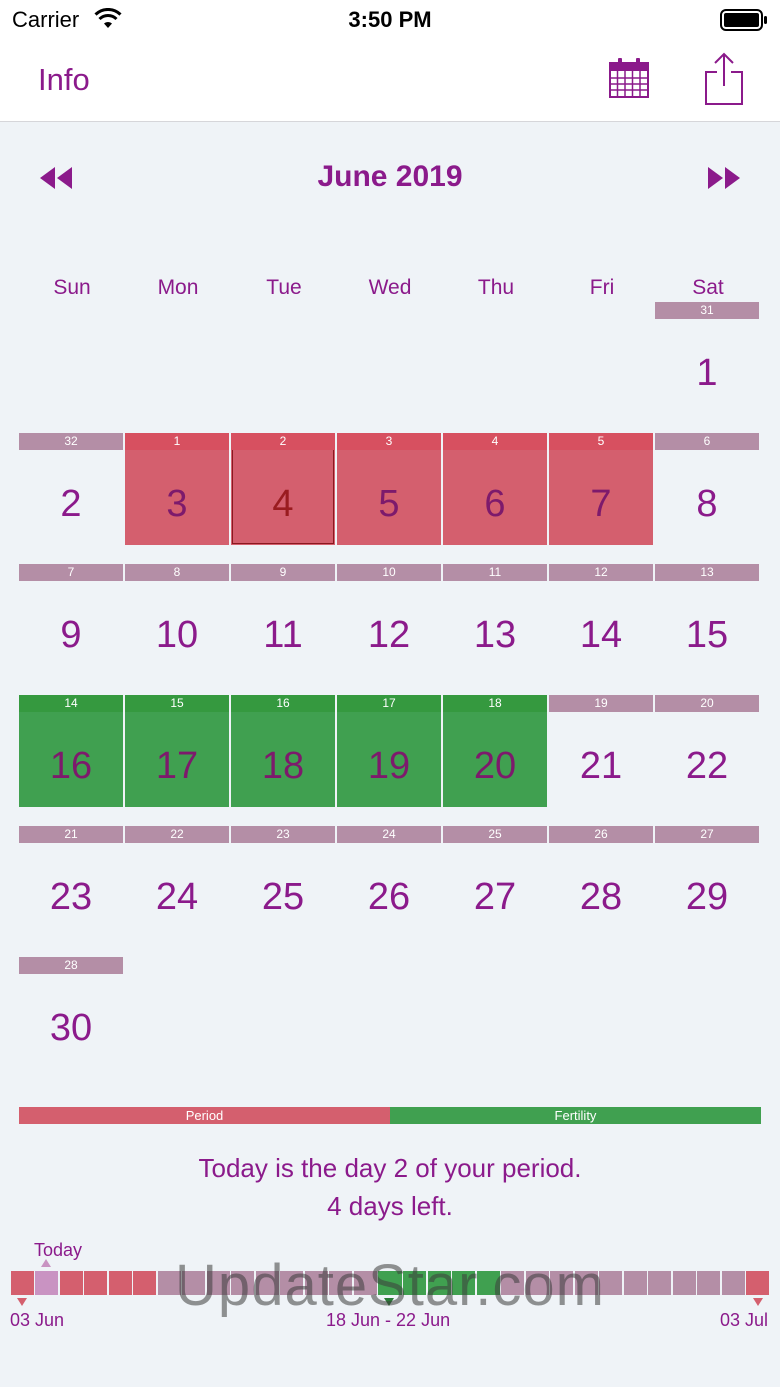 The image size is (780, 1387). I want to click on cycle-day-label: 25, so click(495, 834).